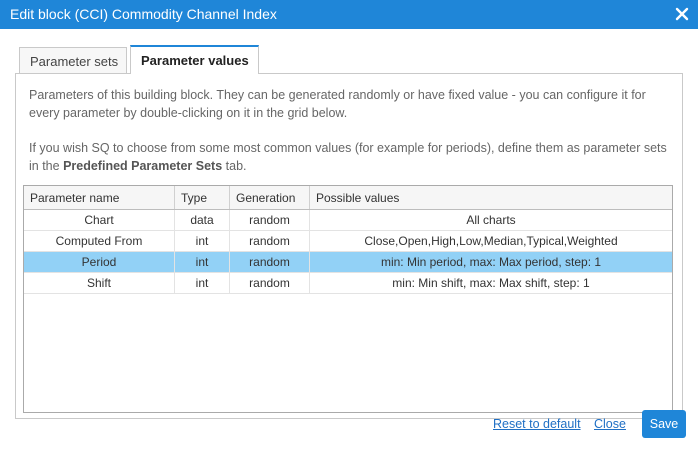  Describe the element at coordinates (194, 59) in the screenshot. I see `tab-parameter-values: Parameter values` at that location.